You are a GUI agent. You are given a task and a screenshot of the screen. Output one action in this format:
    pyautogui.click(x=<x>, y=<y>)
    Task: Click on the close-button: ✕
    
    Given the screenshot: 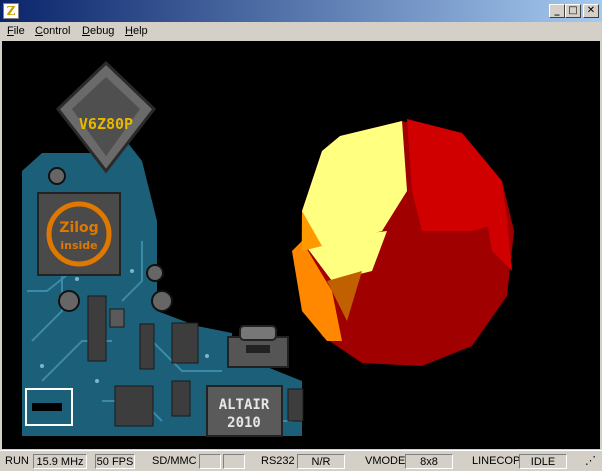 What is the action you would take?
    pyautogui.click(x=591, y=11)
    